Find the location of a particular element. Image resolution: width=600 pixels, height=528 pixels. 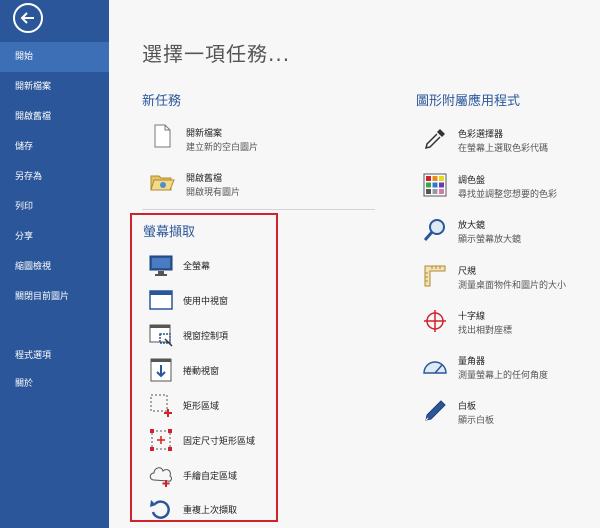

eyedropper-icon is located at coordinates (434, 139).